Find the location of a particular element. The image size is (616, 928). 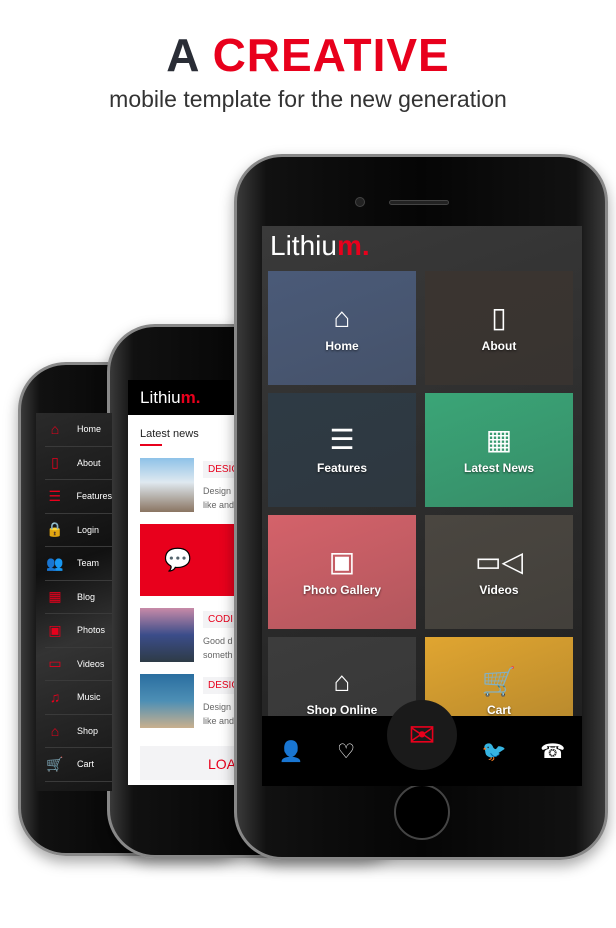

tile-latest-news: ▦ Latest News is located at coordinates (499, 450).